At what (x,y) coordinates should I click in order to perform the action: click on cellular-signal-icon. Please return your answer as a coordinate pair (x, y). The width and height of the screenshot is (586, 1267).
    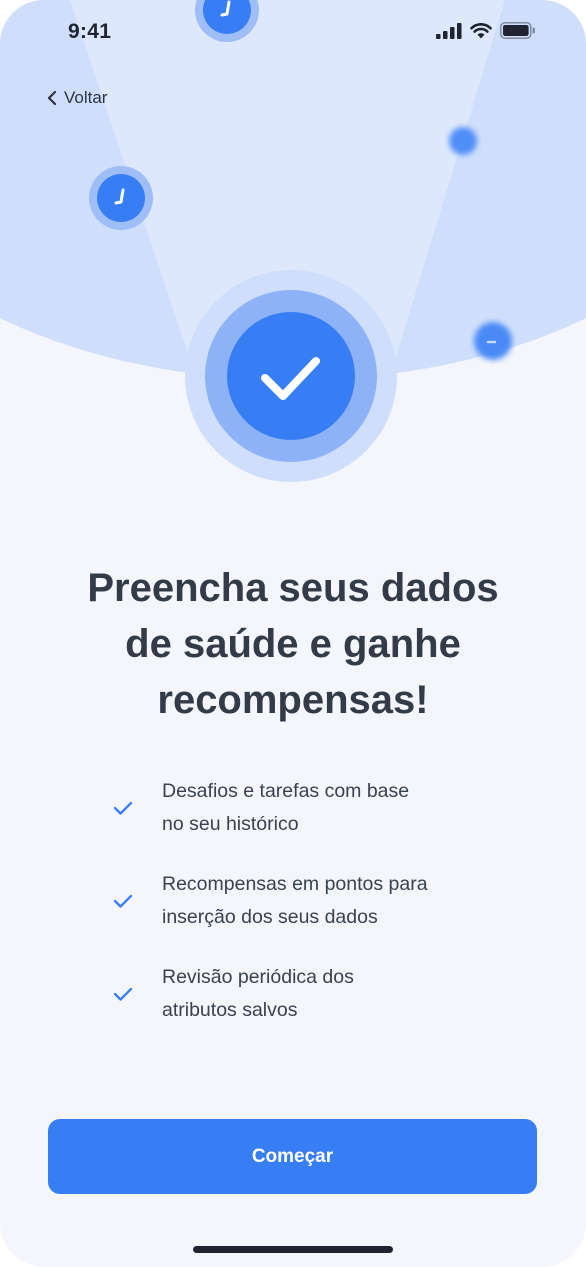
    Looking at the image, I should click on (449, 30).